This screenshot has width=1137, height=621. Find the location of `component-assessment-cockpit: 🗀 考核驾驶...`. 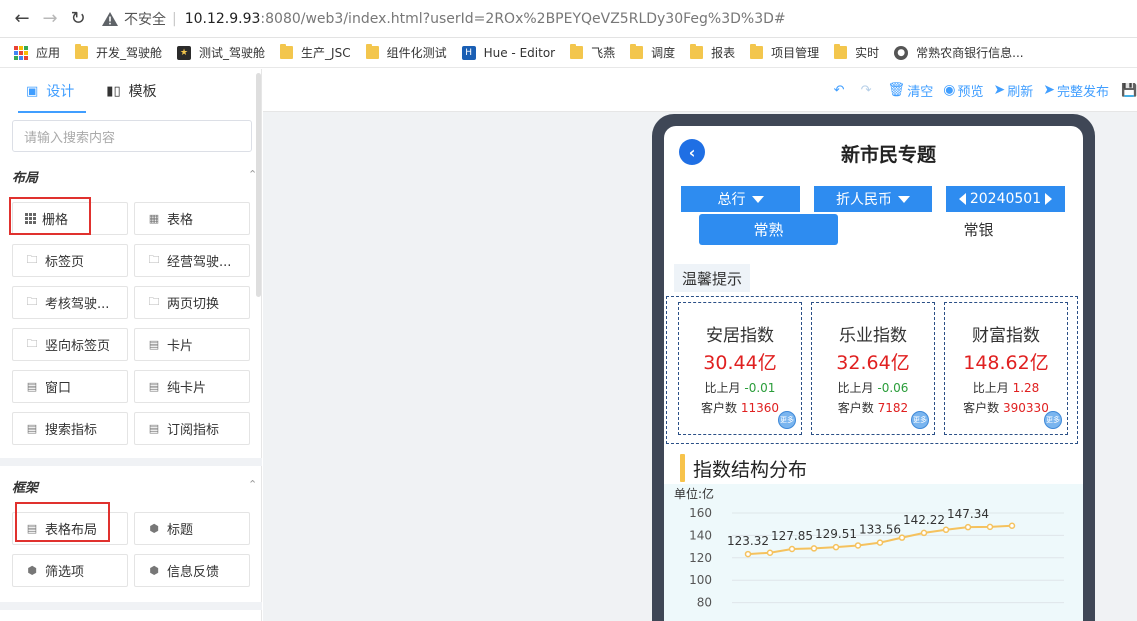

component-assessment-cockpit: 🗀 考核驾驶... is located at coordinates (70, 302).